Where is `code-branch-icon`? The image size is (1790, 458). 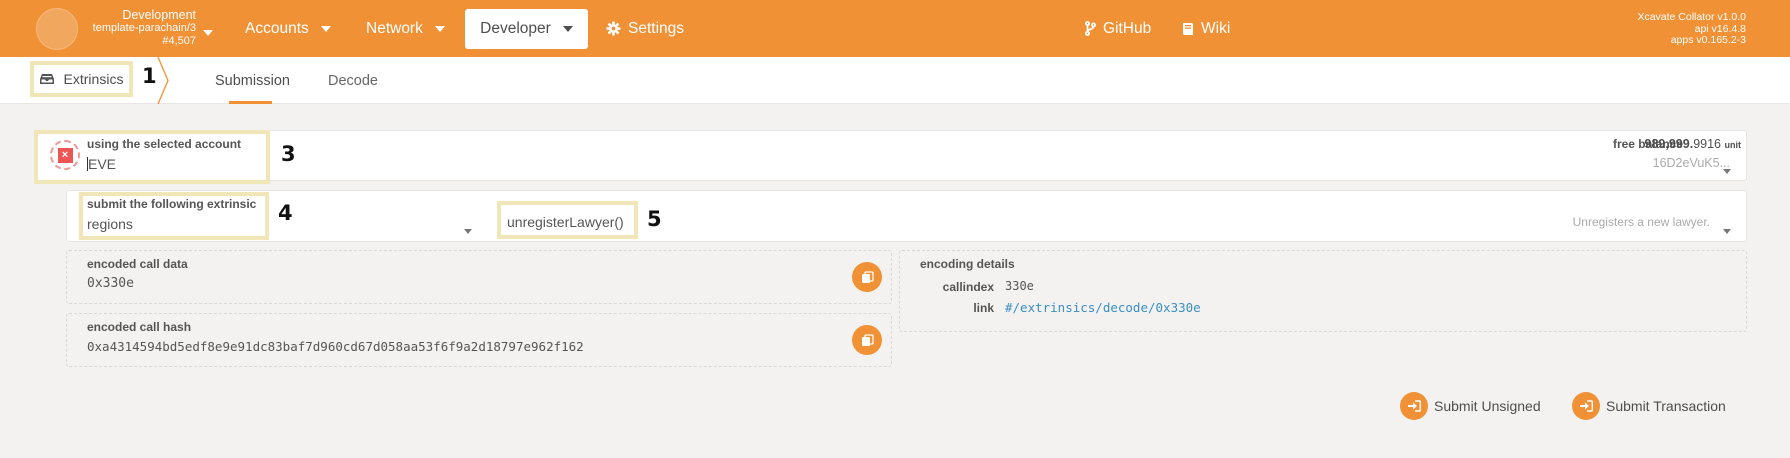
code-branch-icon is located at coordinates (1090, 28).